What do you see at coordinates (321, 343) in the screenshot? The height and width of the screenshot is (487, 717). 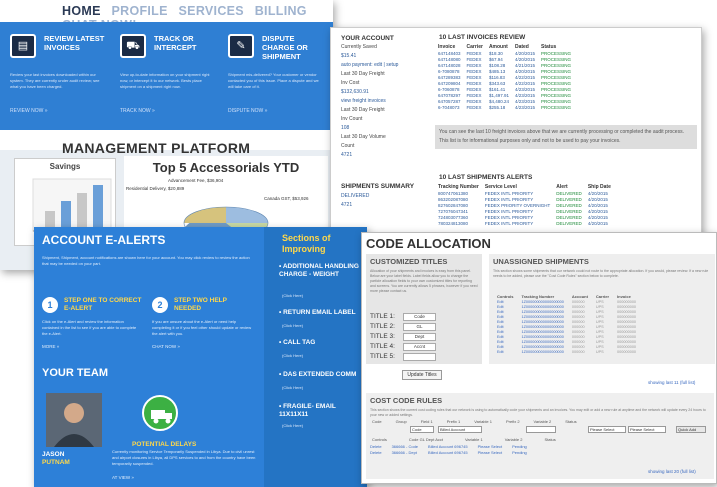 I see `sidebar-item-call-tag: • CALL TAG` at bounding box center [321, 343].